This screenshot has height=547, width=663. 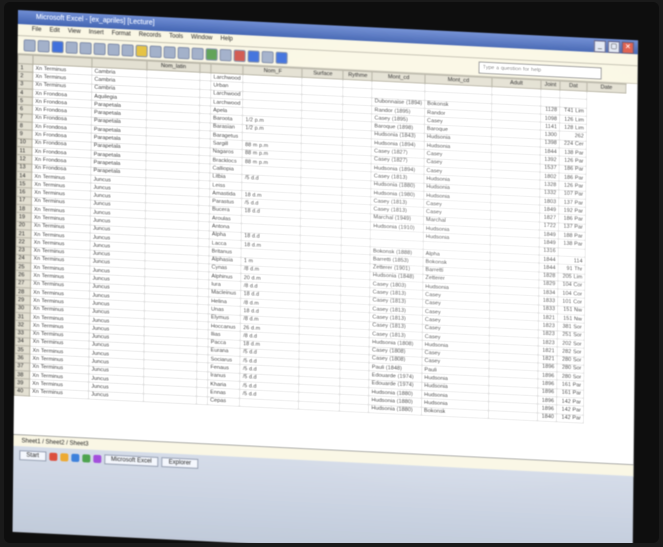 What do you see at coordinates (183, 52) in the screenshot?
I see `sort-ascending-icon` at bounding box center [183, 52].